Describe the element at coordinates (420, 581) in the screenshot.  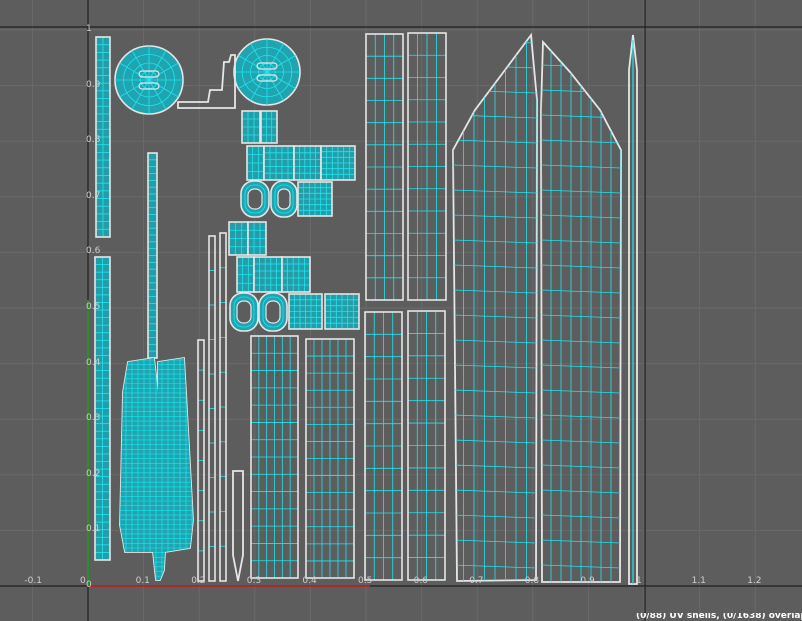
I see `u-tick-label: 0.6` at that location.